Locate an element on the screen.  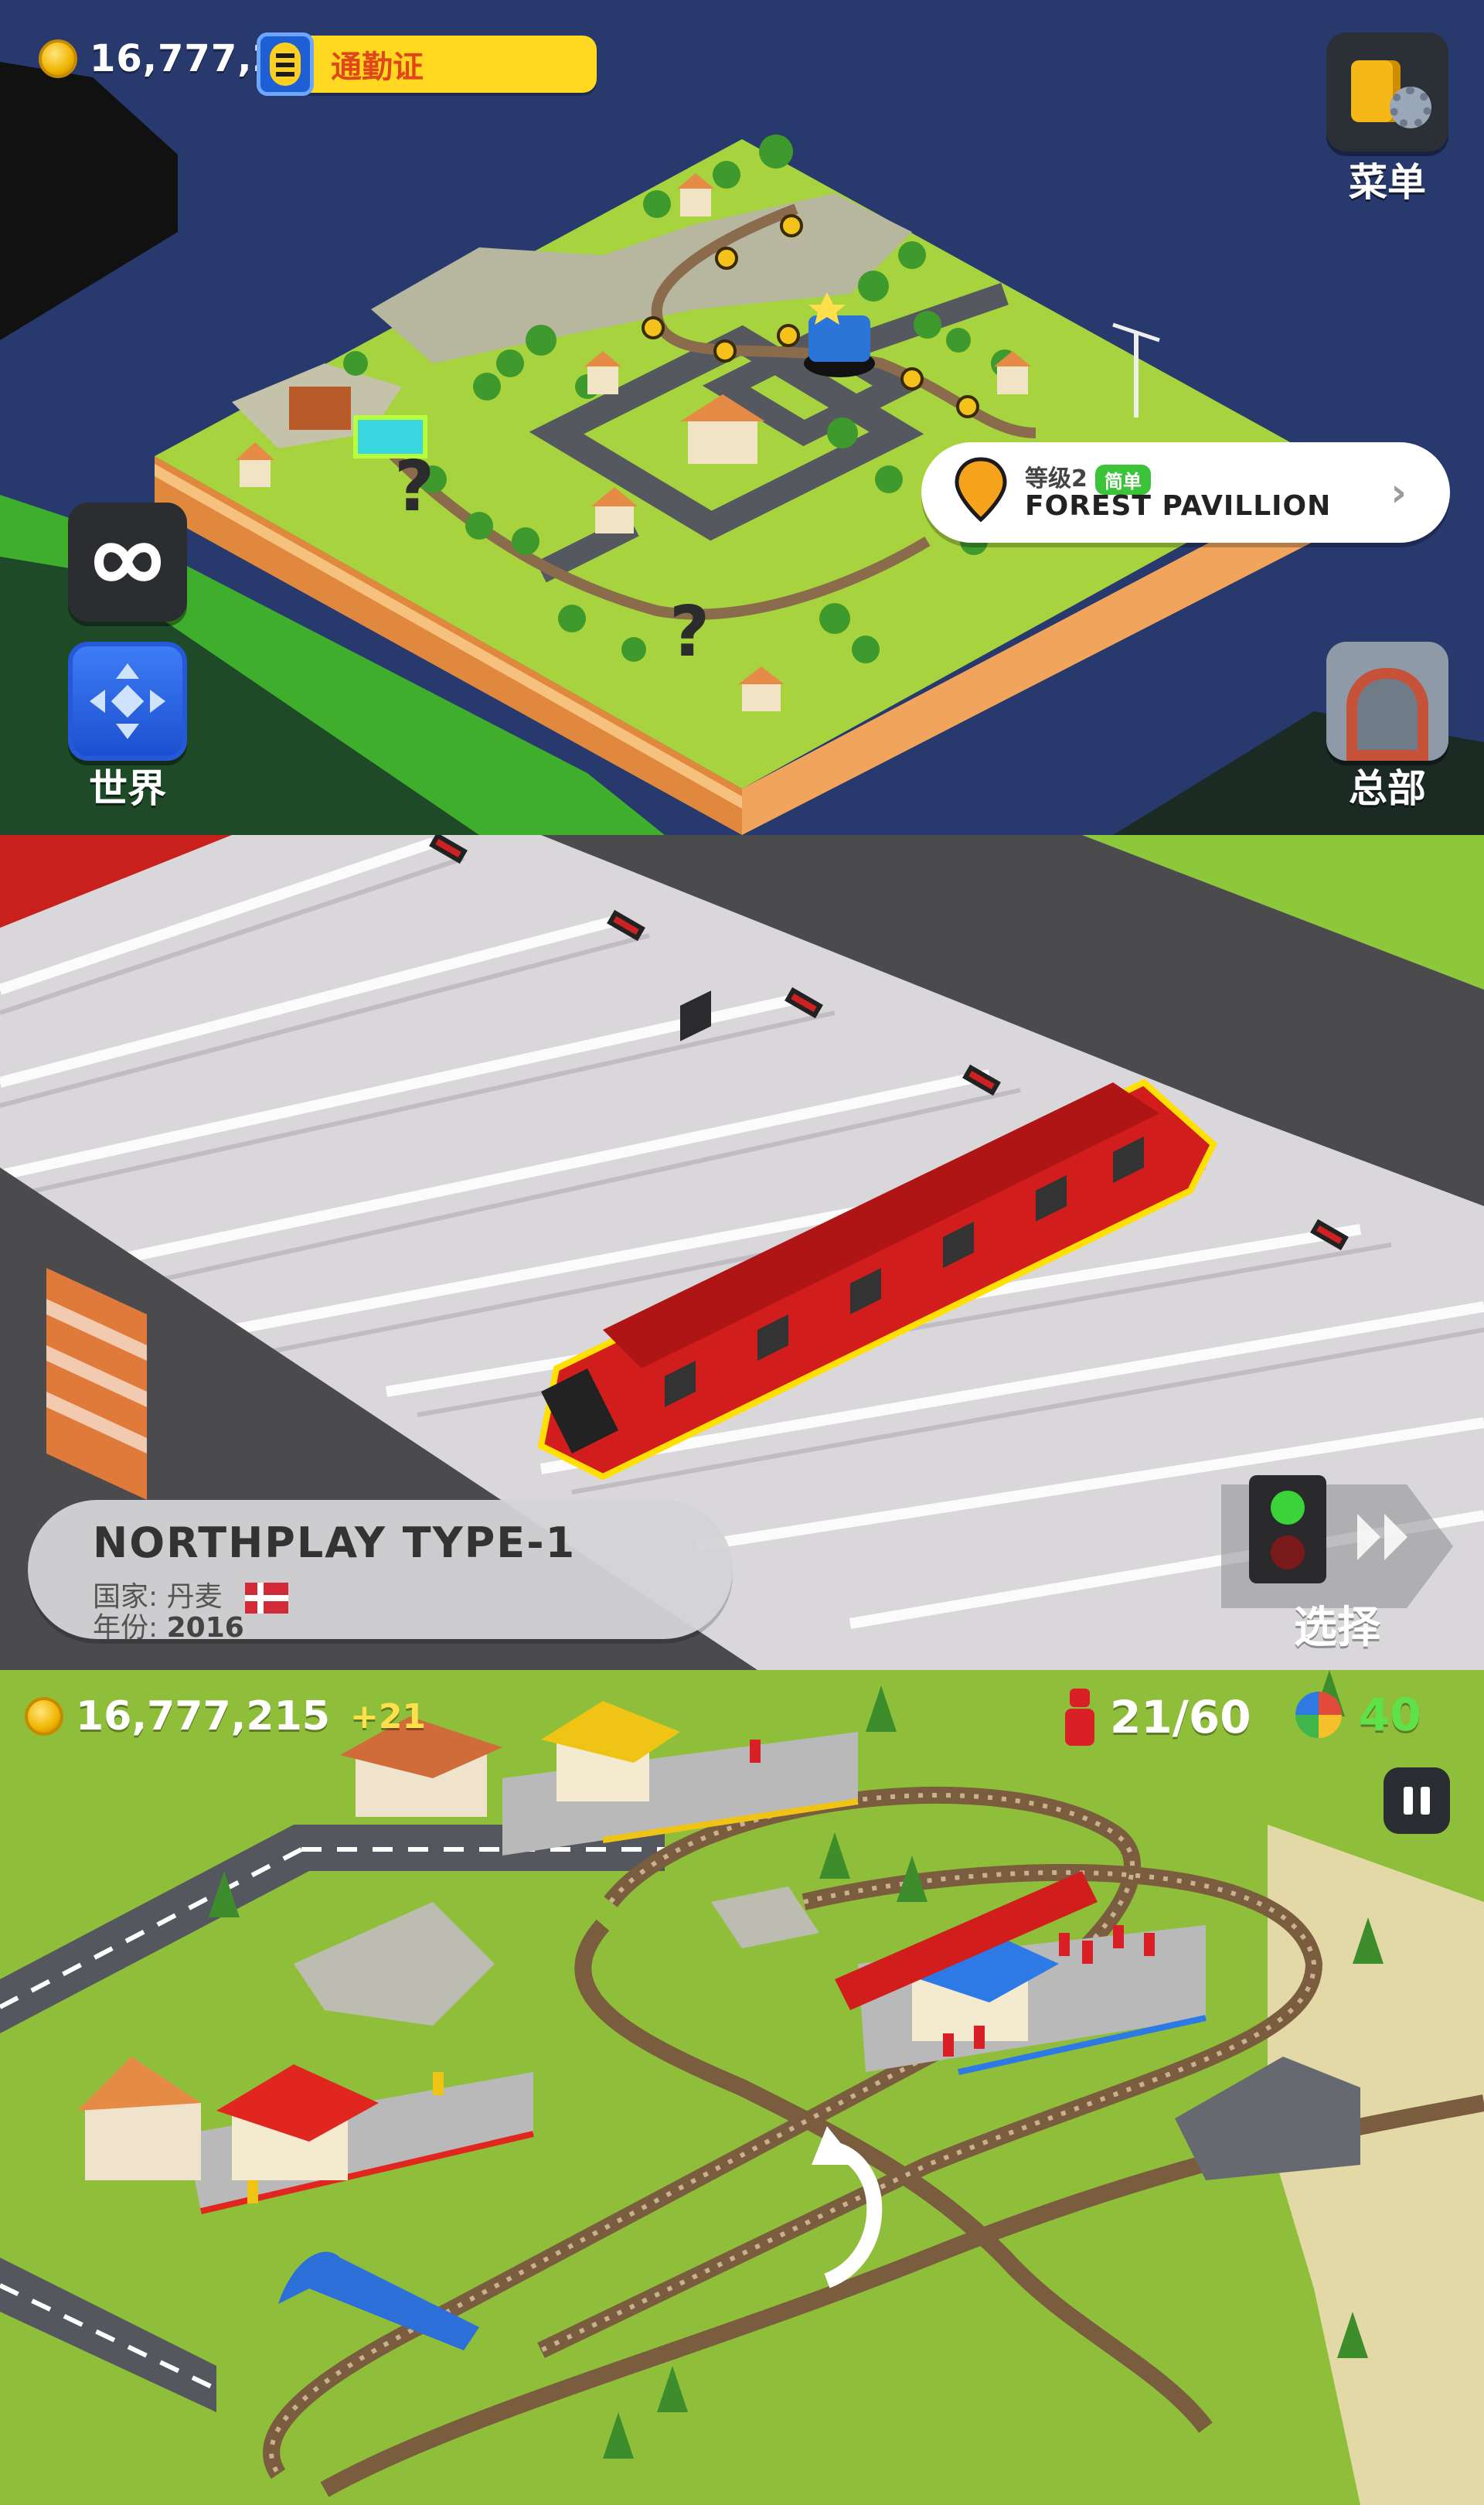
beach-ball-icon is located at coordinates (1318, 1715).